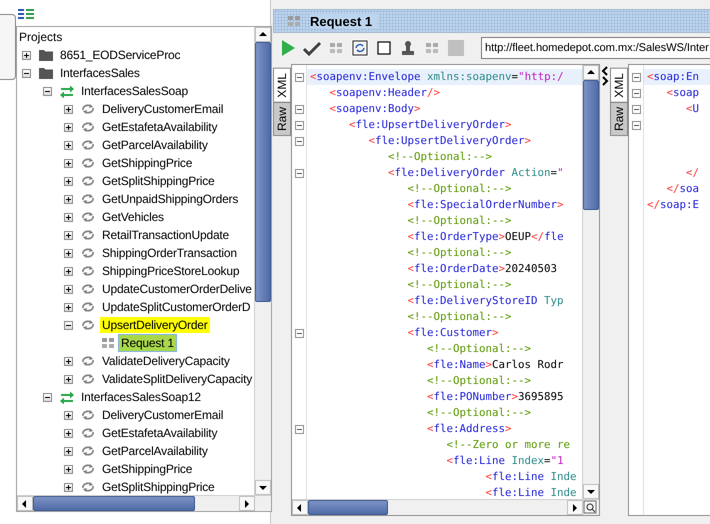  What do you see at coordinates (8, 47) in the screenshot?
I see `side-panel-tab` at bounding box center [8, 47].